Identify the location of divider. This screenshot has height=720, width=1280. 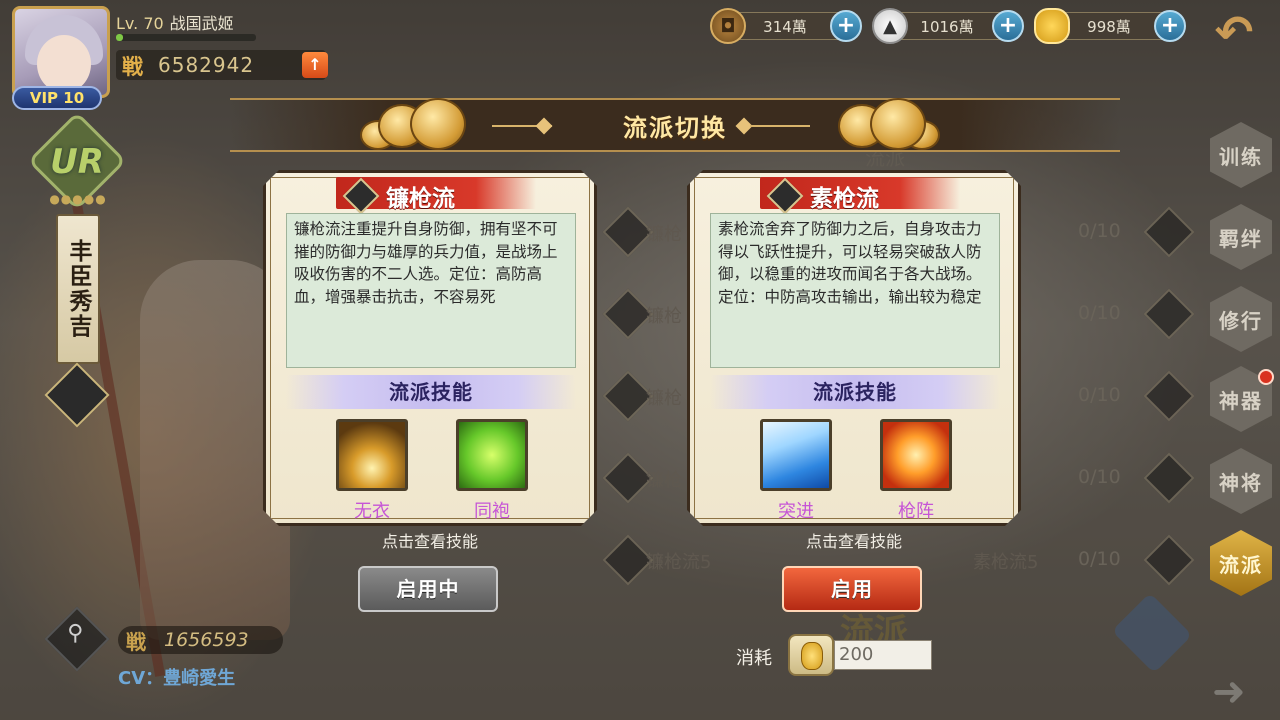
(780, 126).